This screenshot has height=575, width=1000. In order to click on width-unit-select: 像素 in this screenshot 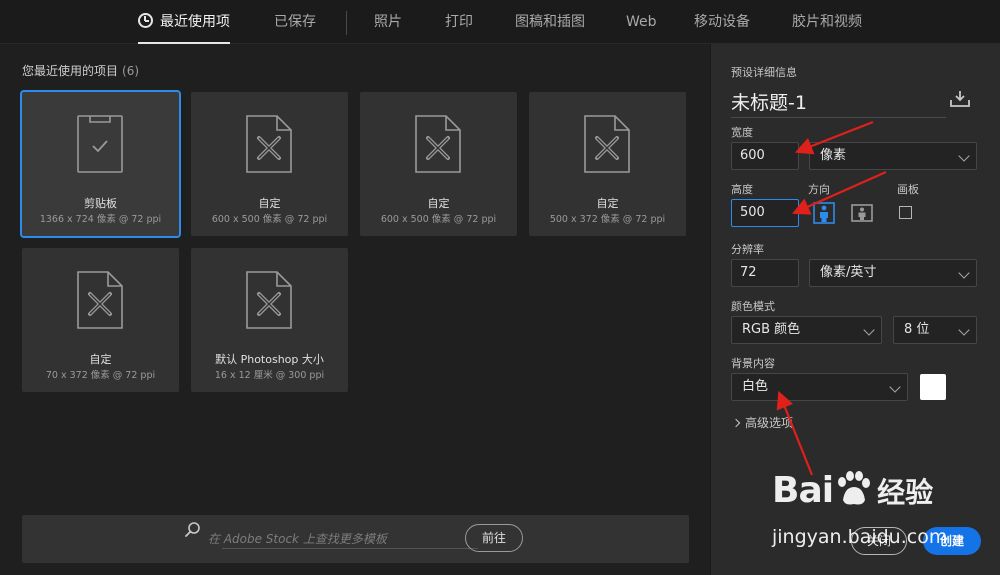, I will do `click(893, 156)`.